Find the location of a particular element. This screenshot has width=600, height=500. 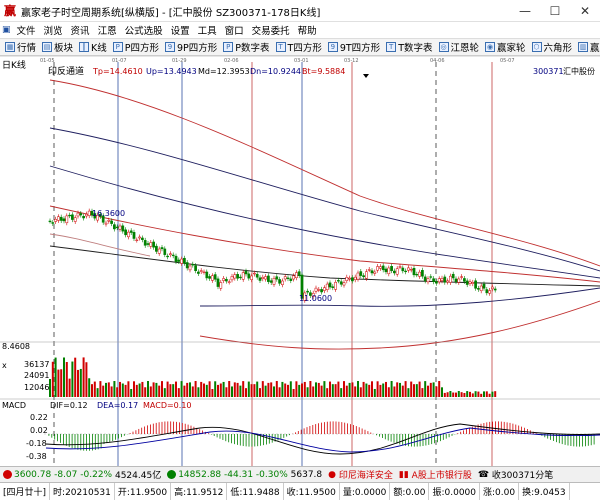

bar-icon: ▮▮ is located at coordinates (405, 474).